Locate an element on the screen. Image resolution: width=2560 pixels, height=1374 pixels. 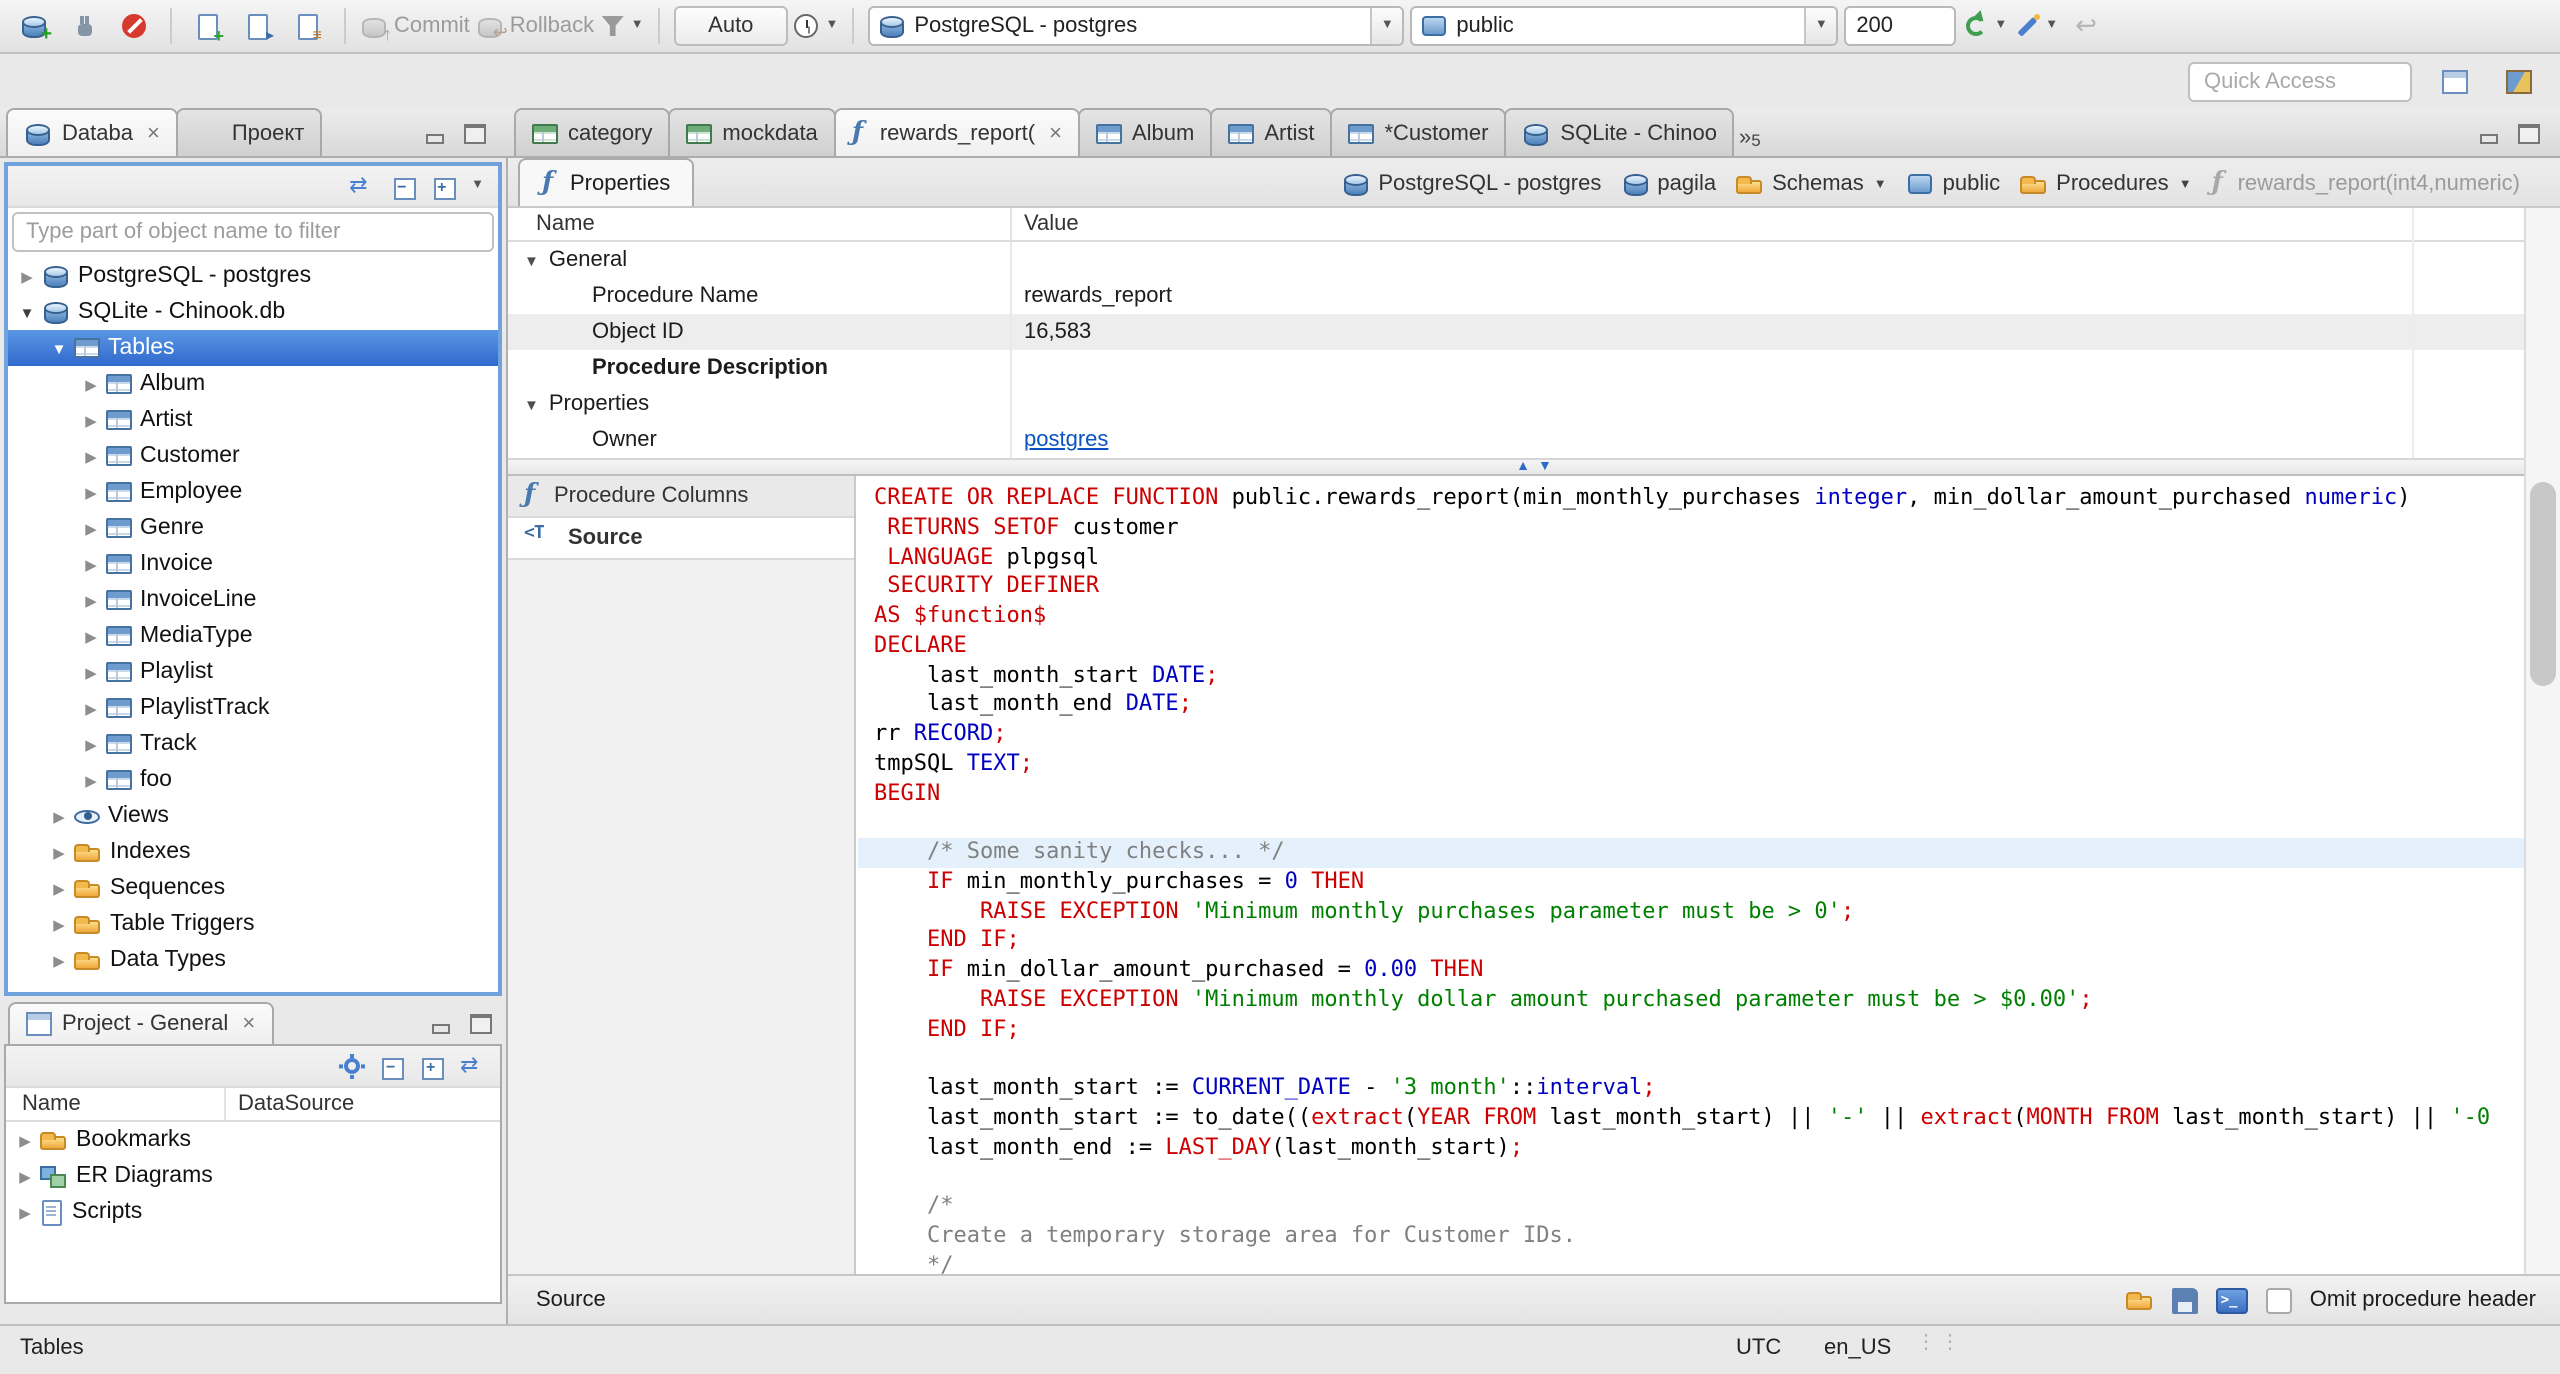
property-row-object-id: Object ID 16,583 is located at coordinates (1516, 332).